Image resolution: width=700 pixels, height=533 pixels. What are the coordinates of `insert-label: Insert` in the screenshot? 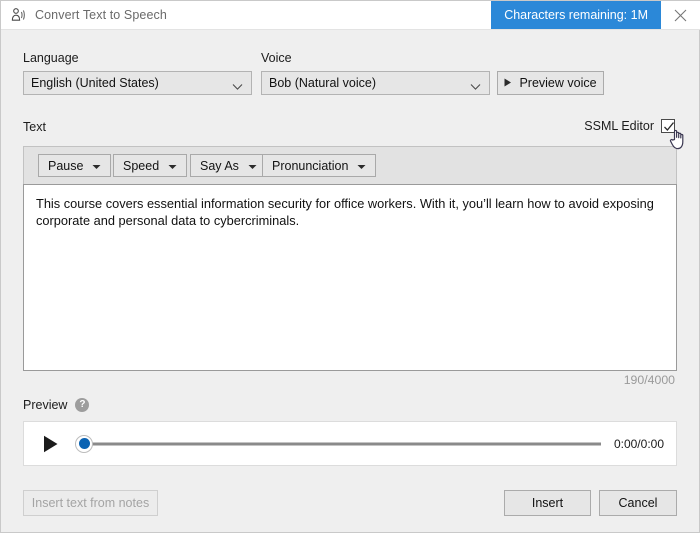 It's located at (547, 503).